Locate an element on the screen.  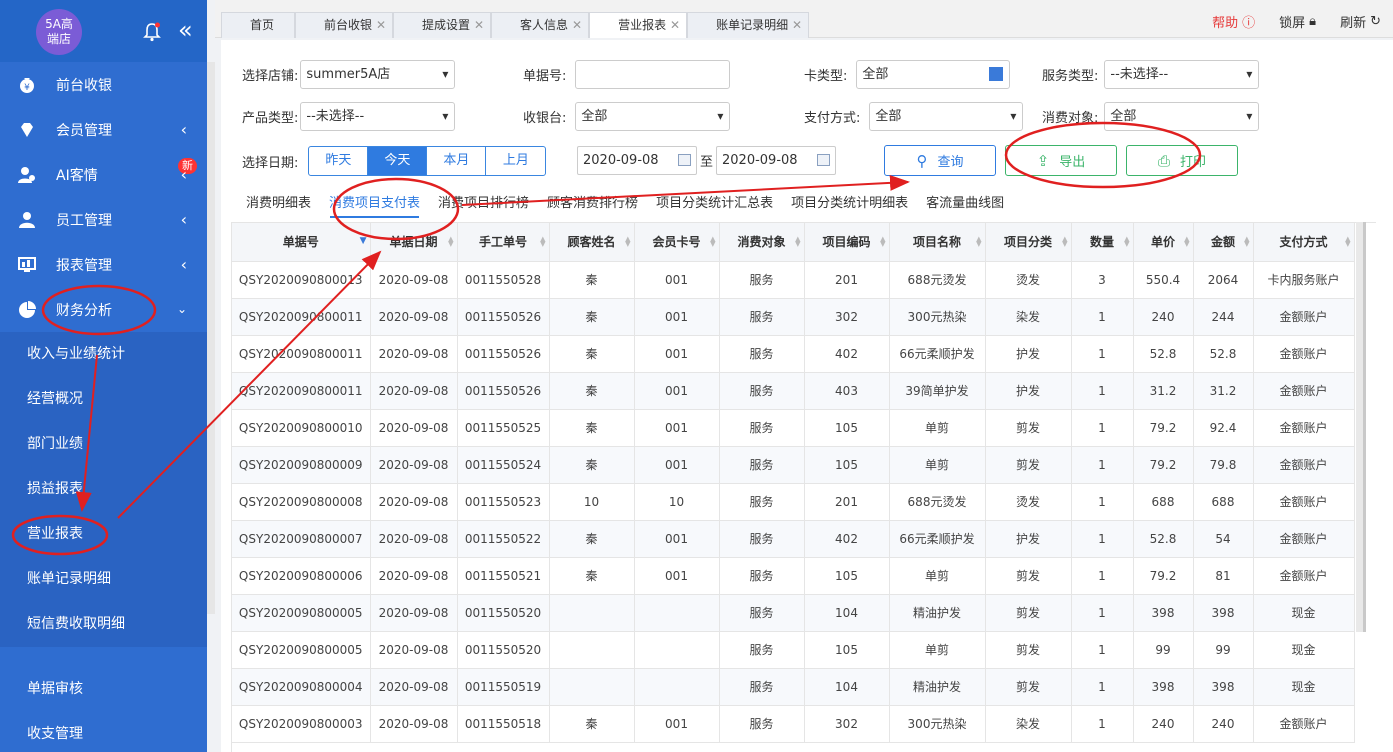
menu-item-reports: 报表管理 ‹ is located at coordinates (103, 264).